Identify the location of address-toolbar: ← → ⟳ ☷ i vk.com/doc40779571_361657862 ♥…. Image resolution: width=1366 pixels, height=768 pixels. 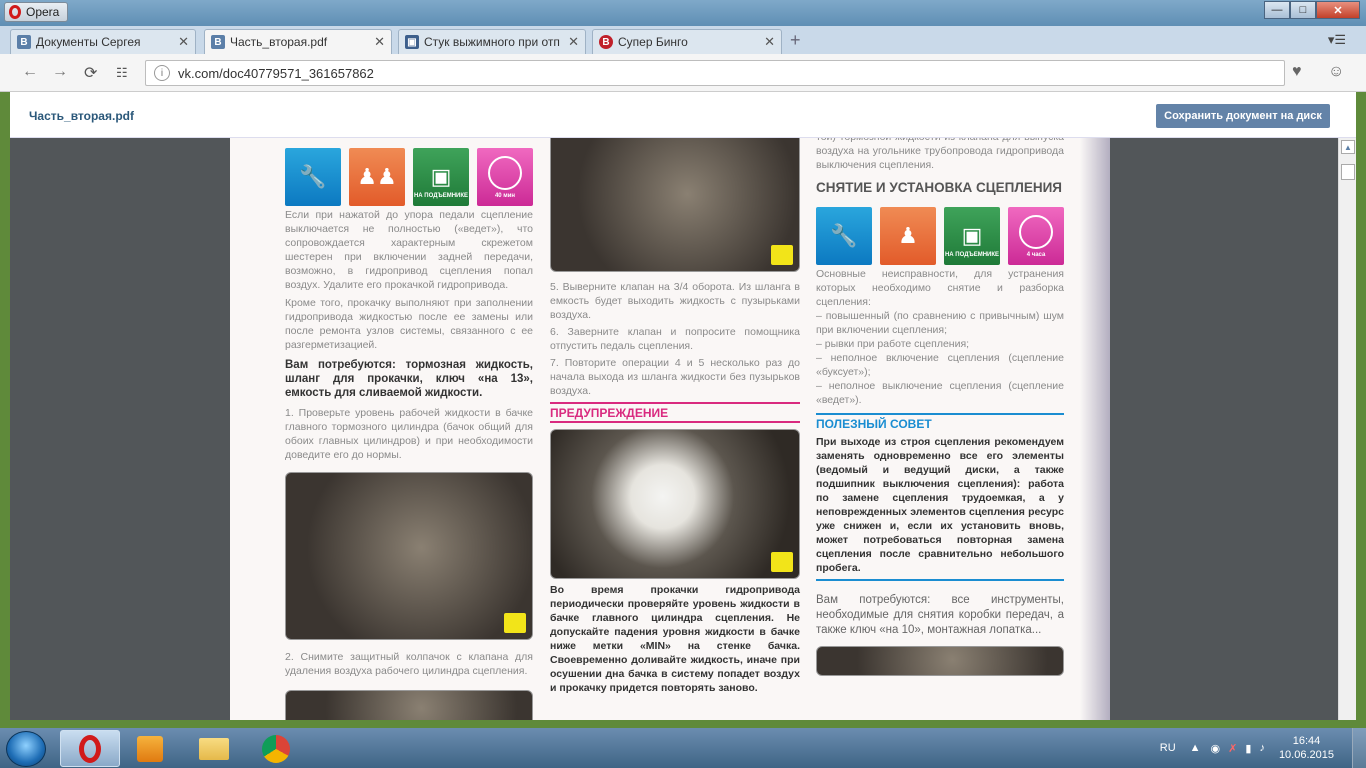
(683, 73).